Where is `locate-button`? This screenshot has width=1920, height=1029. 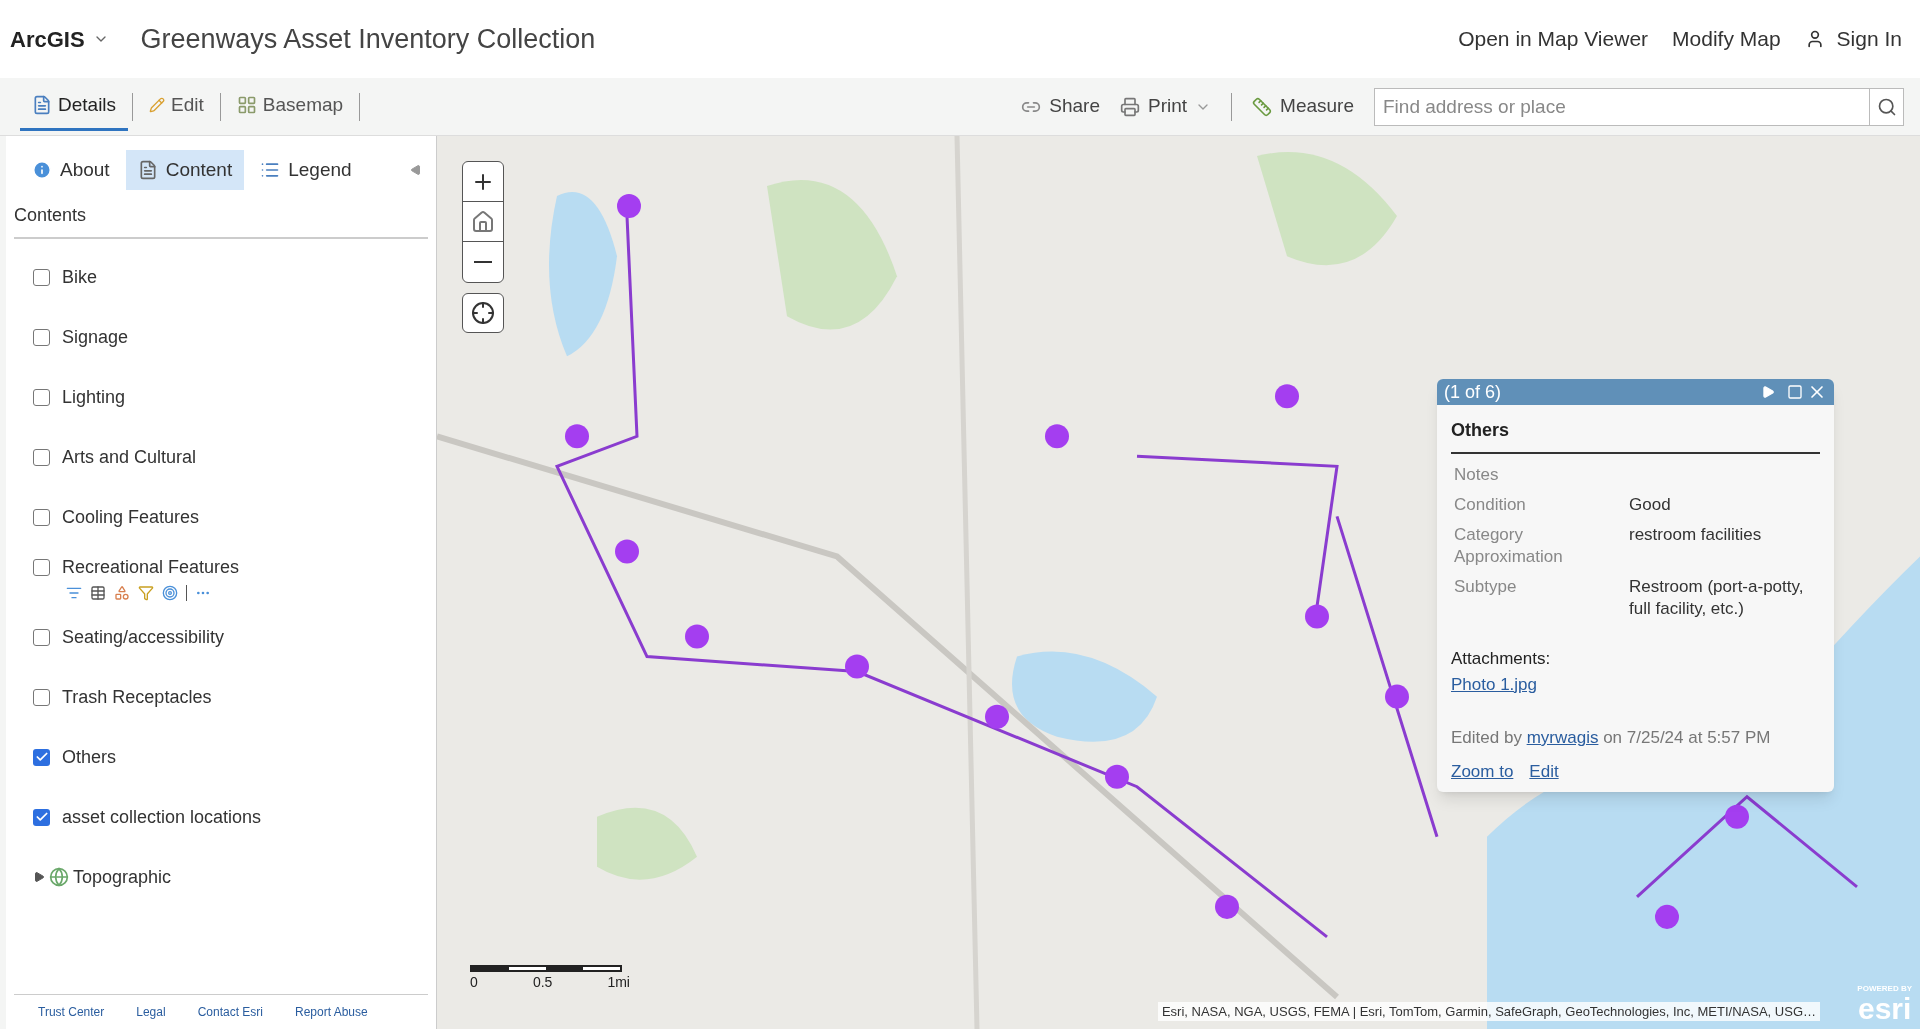
locate-button is located at coordinates (483, 313).